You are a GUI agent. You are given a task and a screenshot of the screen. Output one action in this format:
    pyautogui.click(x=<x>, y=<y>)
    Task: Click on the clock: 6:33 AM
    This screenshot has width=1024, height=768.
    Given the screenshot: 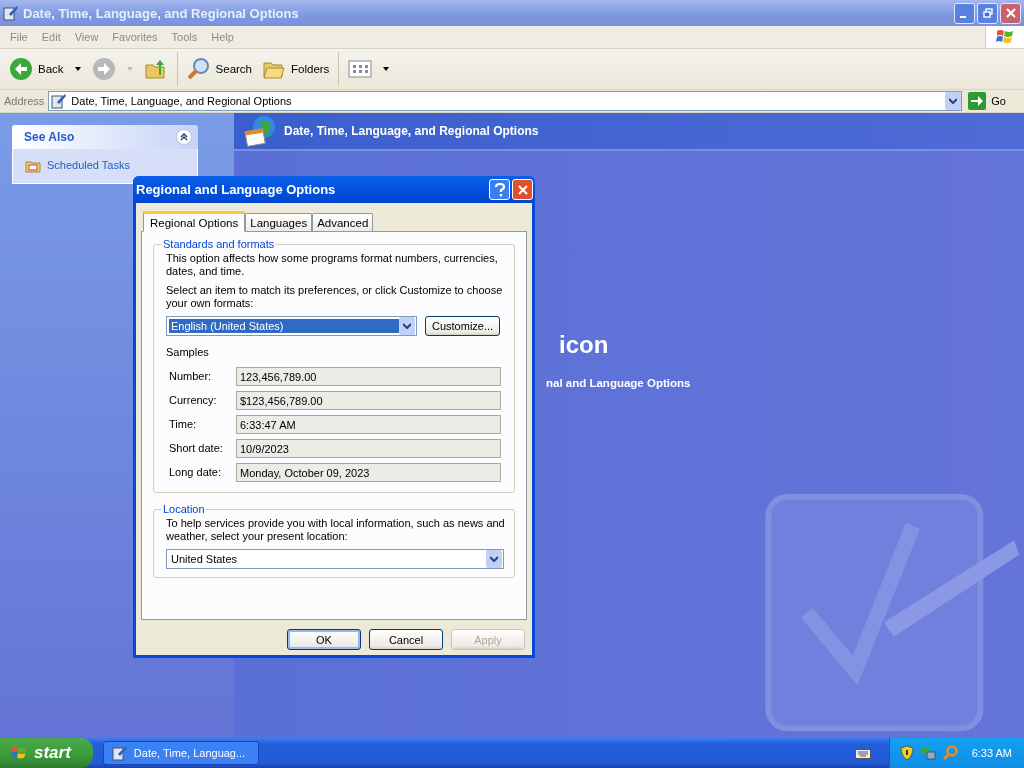 What is the action you would take?
    pyautogui.click(x=991, y=753)
    